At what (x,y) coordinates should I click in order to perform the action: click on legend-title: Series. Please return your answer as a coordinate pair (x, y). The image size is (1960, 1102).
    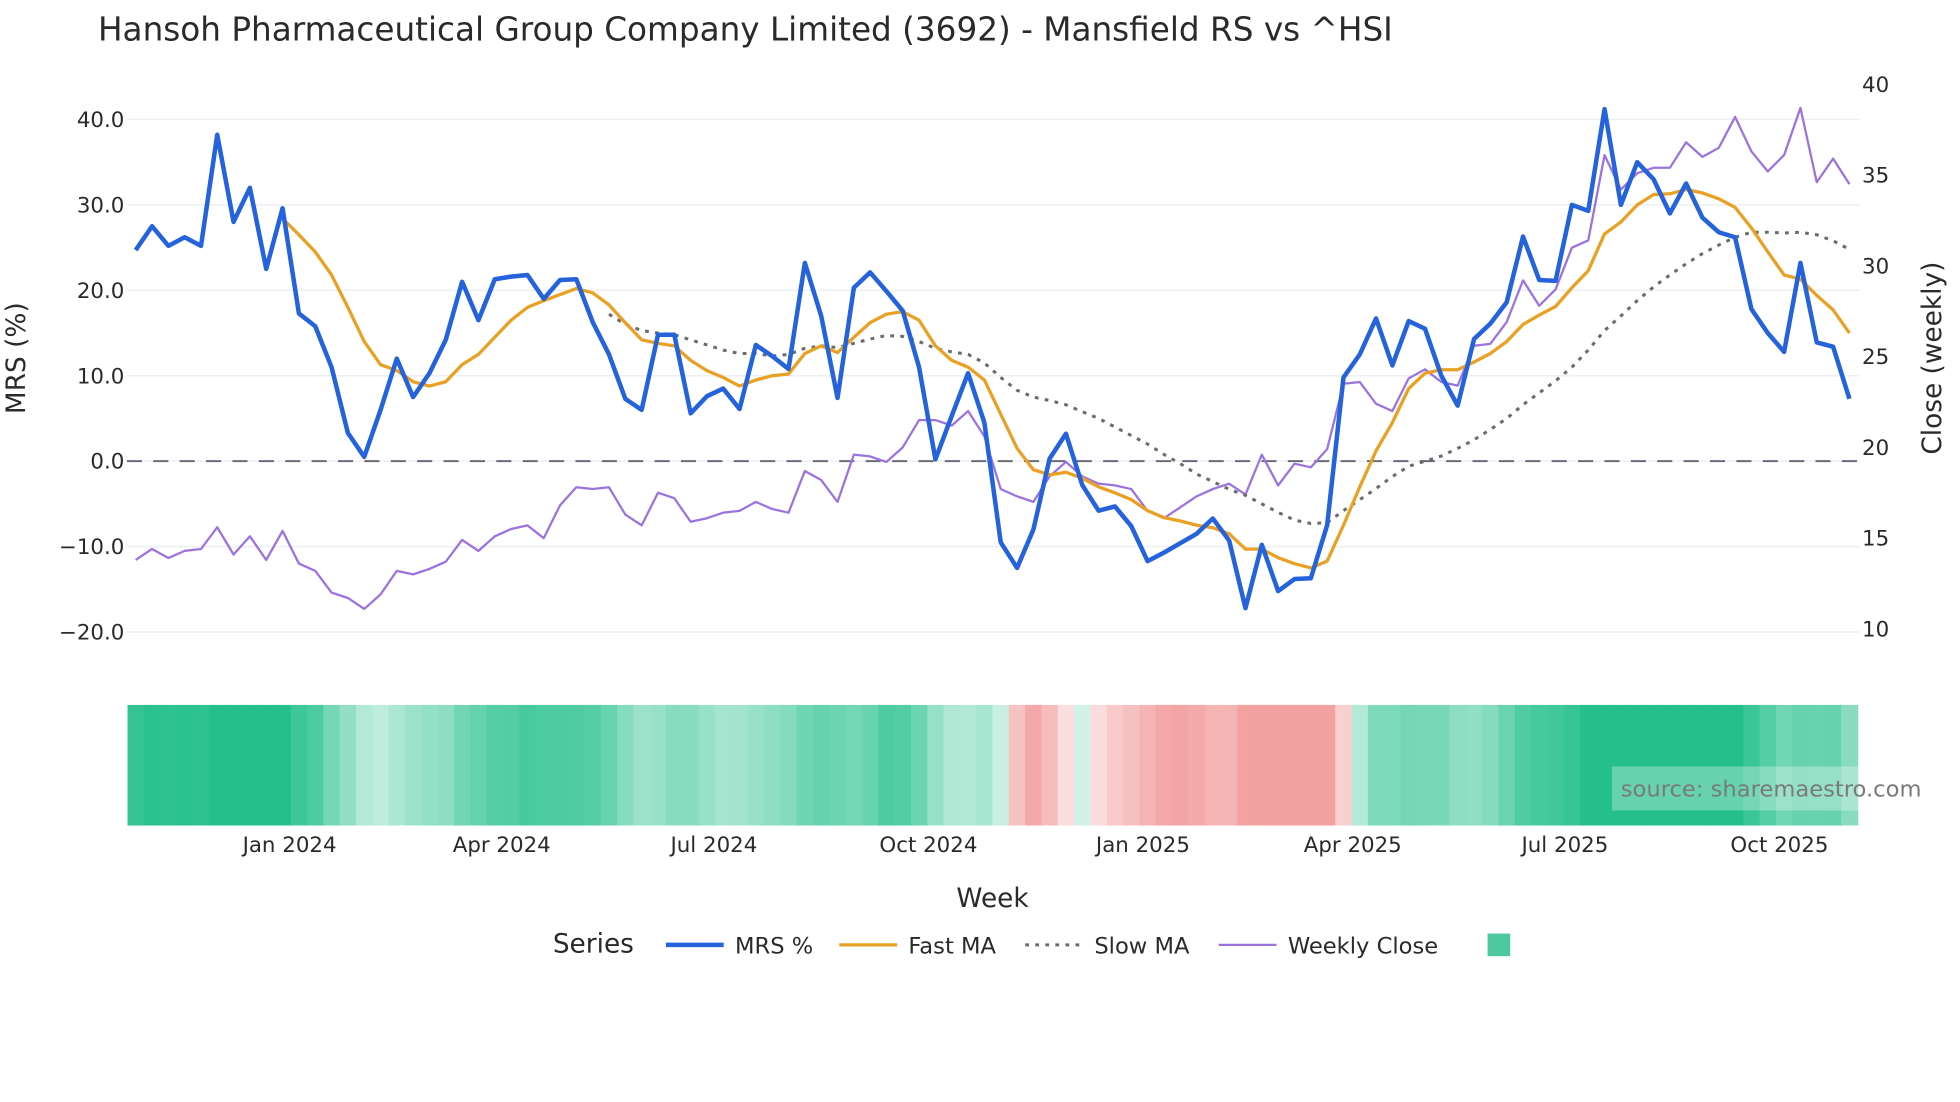
    Looking at the image, I should click on (593, 944).